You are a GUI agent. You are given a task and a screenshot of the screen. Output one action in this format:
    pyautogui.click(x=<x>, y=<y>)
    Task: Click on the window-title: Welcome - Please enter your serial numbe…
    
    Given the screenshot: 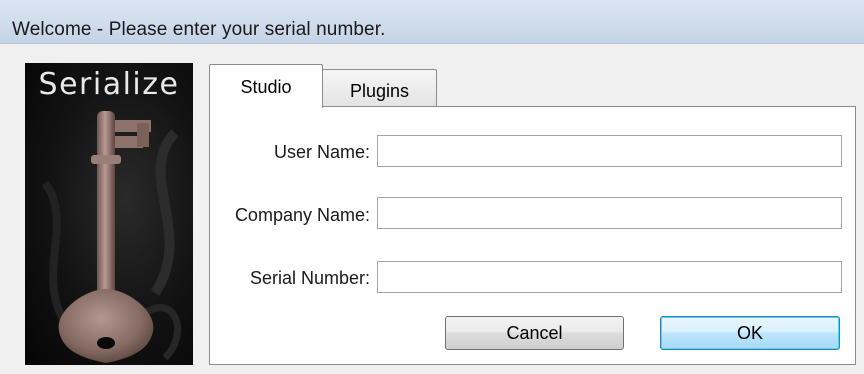 What is the action you would take?
    pyautogui.click(x=199, y=29)
    